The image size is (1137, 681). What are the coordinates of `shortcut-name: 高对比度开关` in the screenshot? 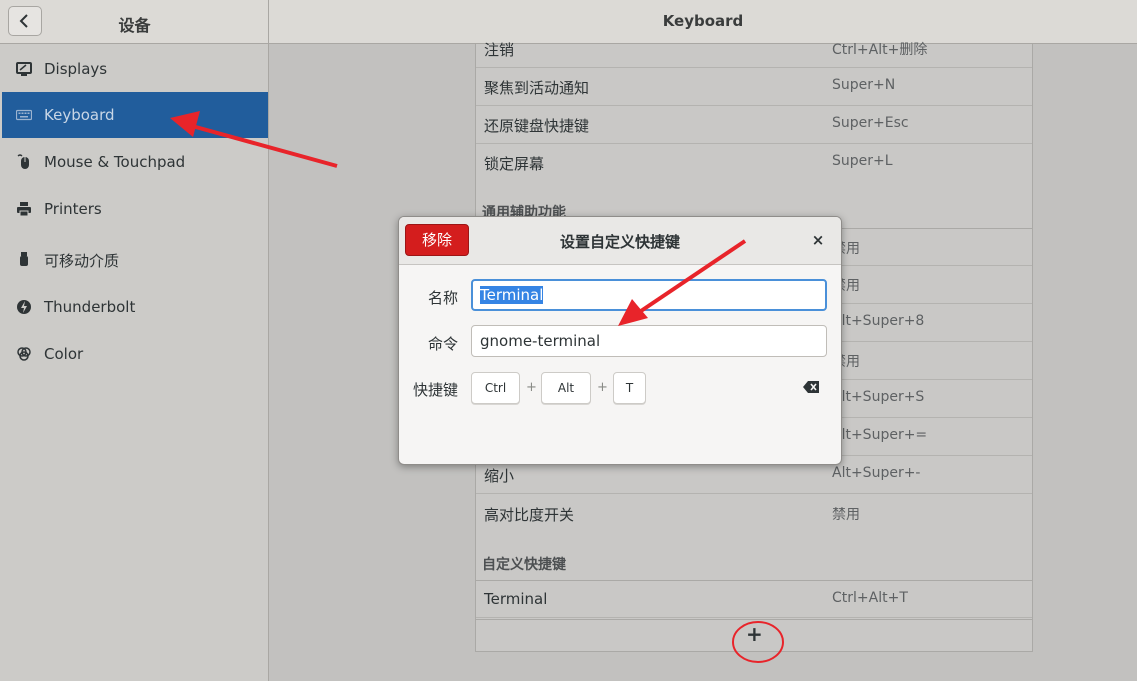 It's located at (529, 515).